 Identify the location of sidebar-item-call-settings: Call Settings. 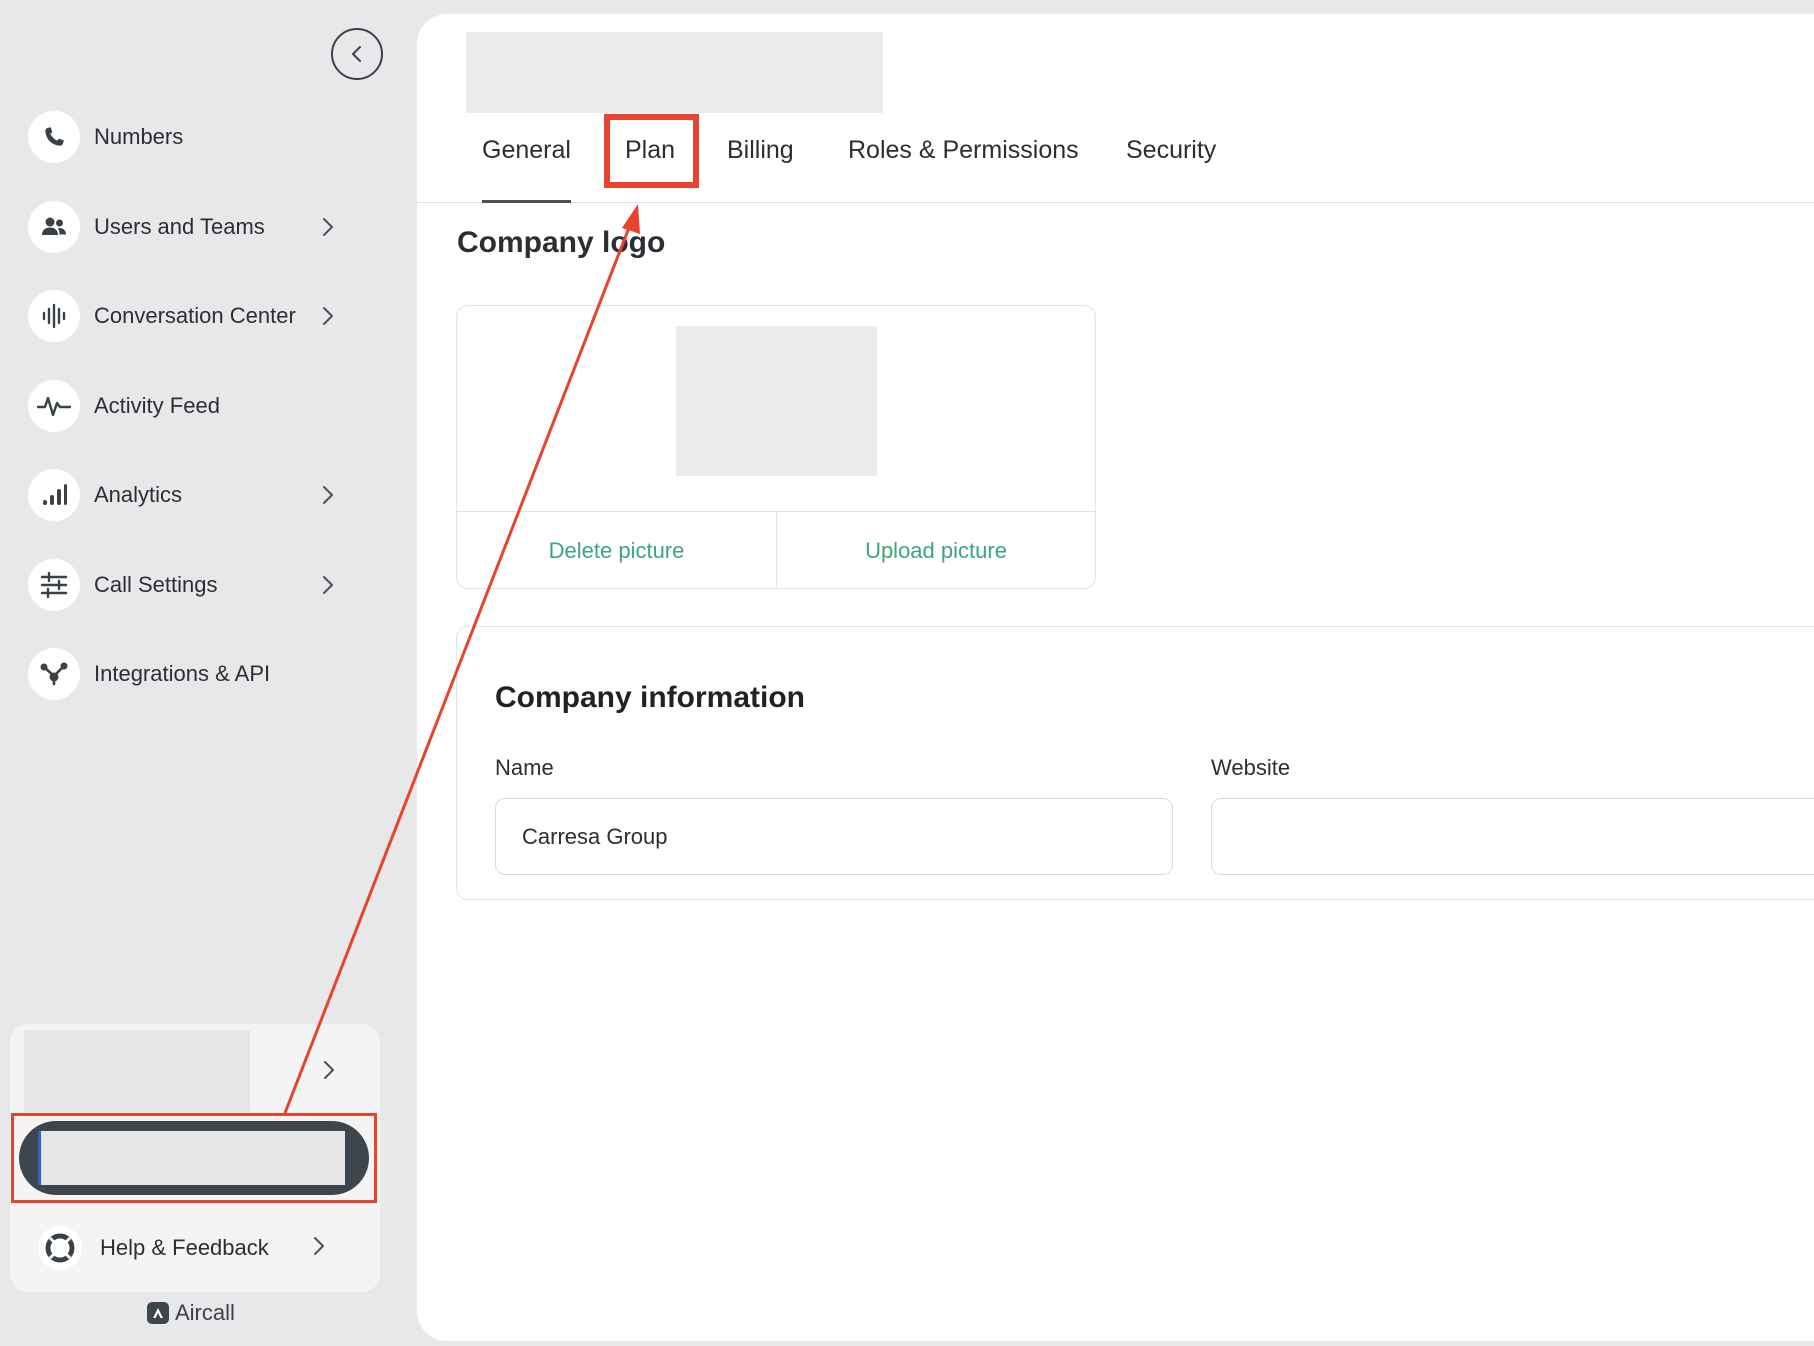
(188, 584).